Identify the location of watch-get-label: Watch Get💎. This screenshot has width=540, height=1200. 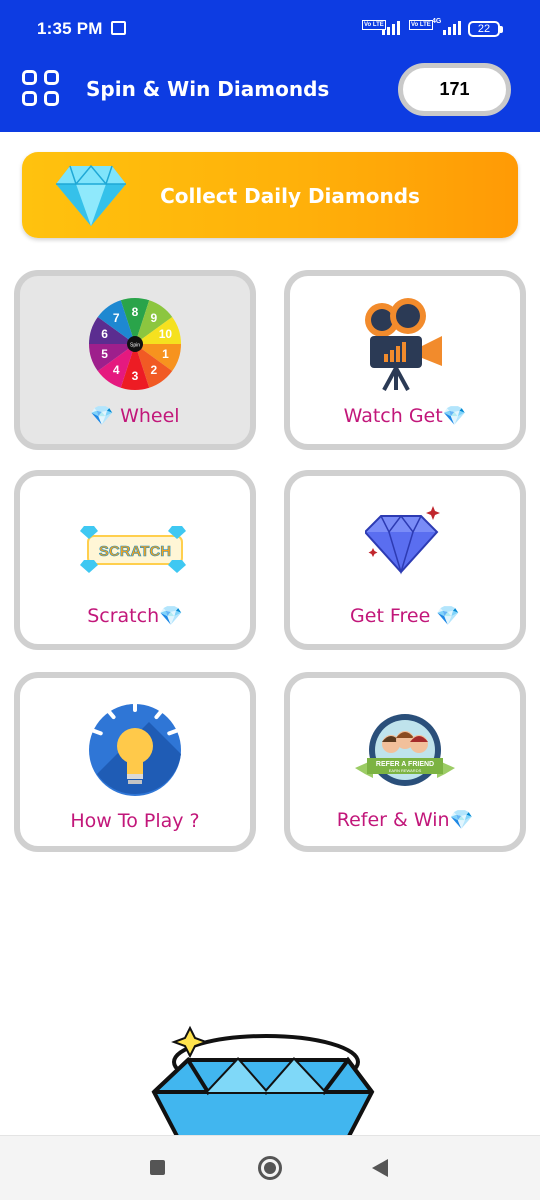
(405, 416).